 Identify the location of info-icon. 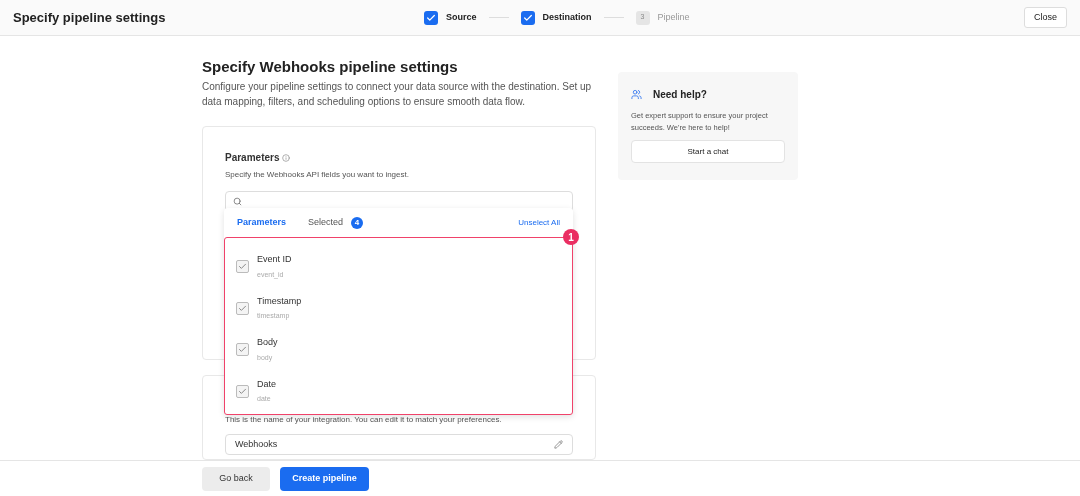
(286, 157).